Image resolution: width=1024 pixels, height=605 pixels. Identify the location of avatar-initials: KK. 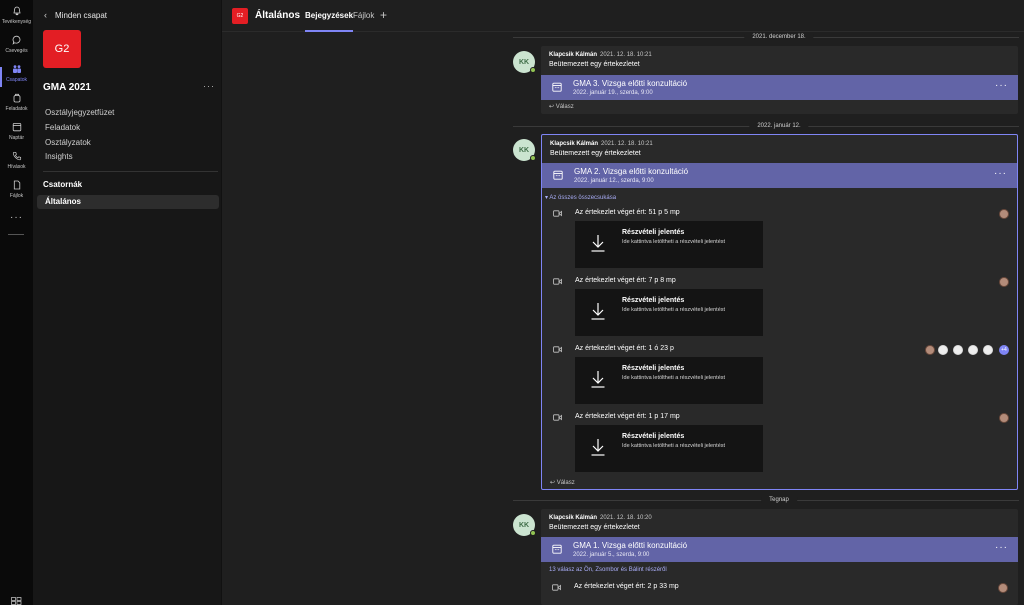
(524, 150).